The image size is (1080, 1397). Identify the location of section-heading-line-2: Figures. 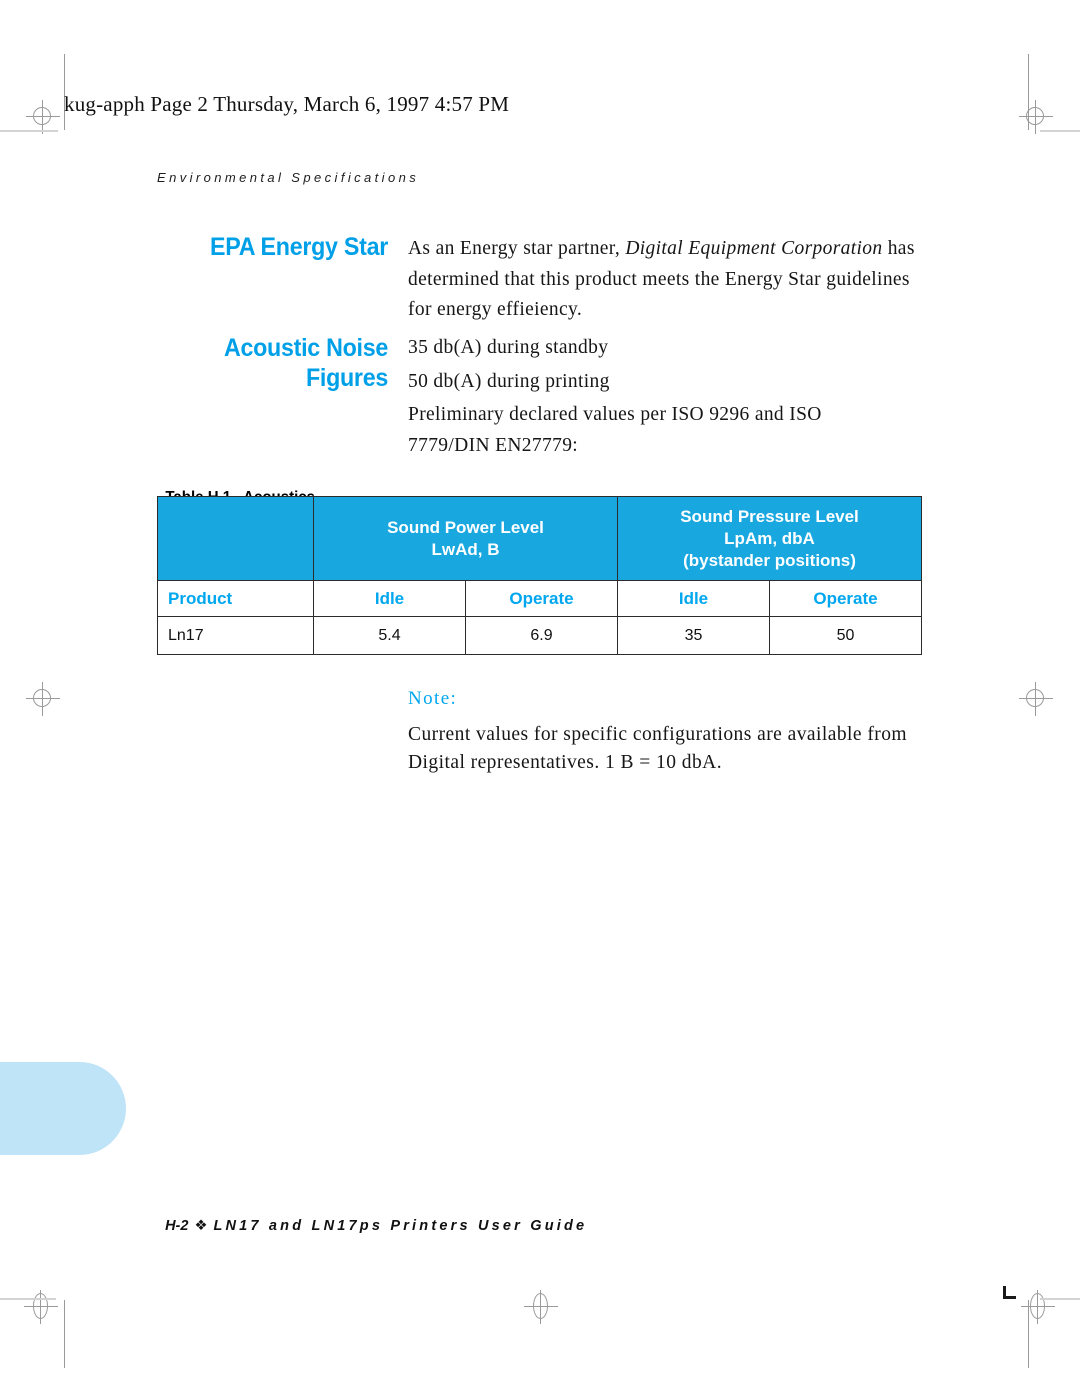
(346, 378).